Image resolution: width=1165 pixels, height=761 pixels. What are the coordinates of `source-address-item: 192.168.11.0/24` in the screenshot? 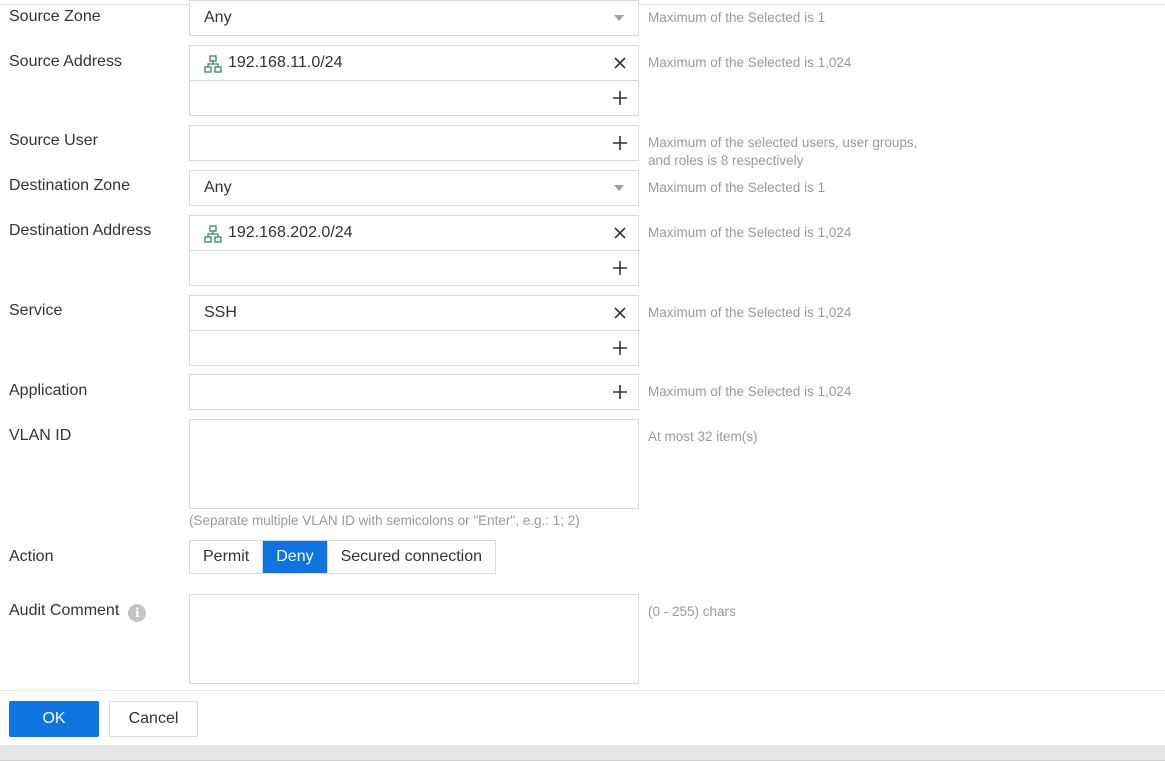 It's located at (285, 62).